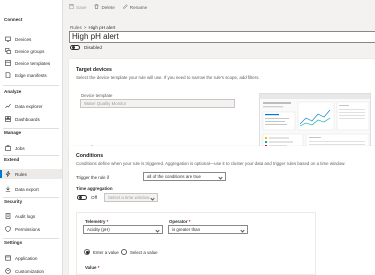 The image size is (375, 275). What do you see at coordinates (222, 37) in the screenshot?
I see `rule-name-input: High pH alert` at bounding box center [222, 37].